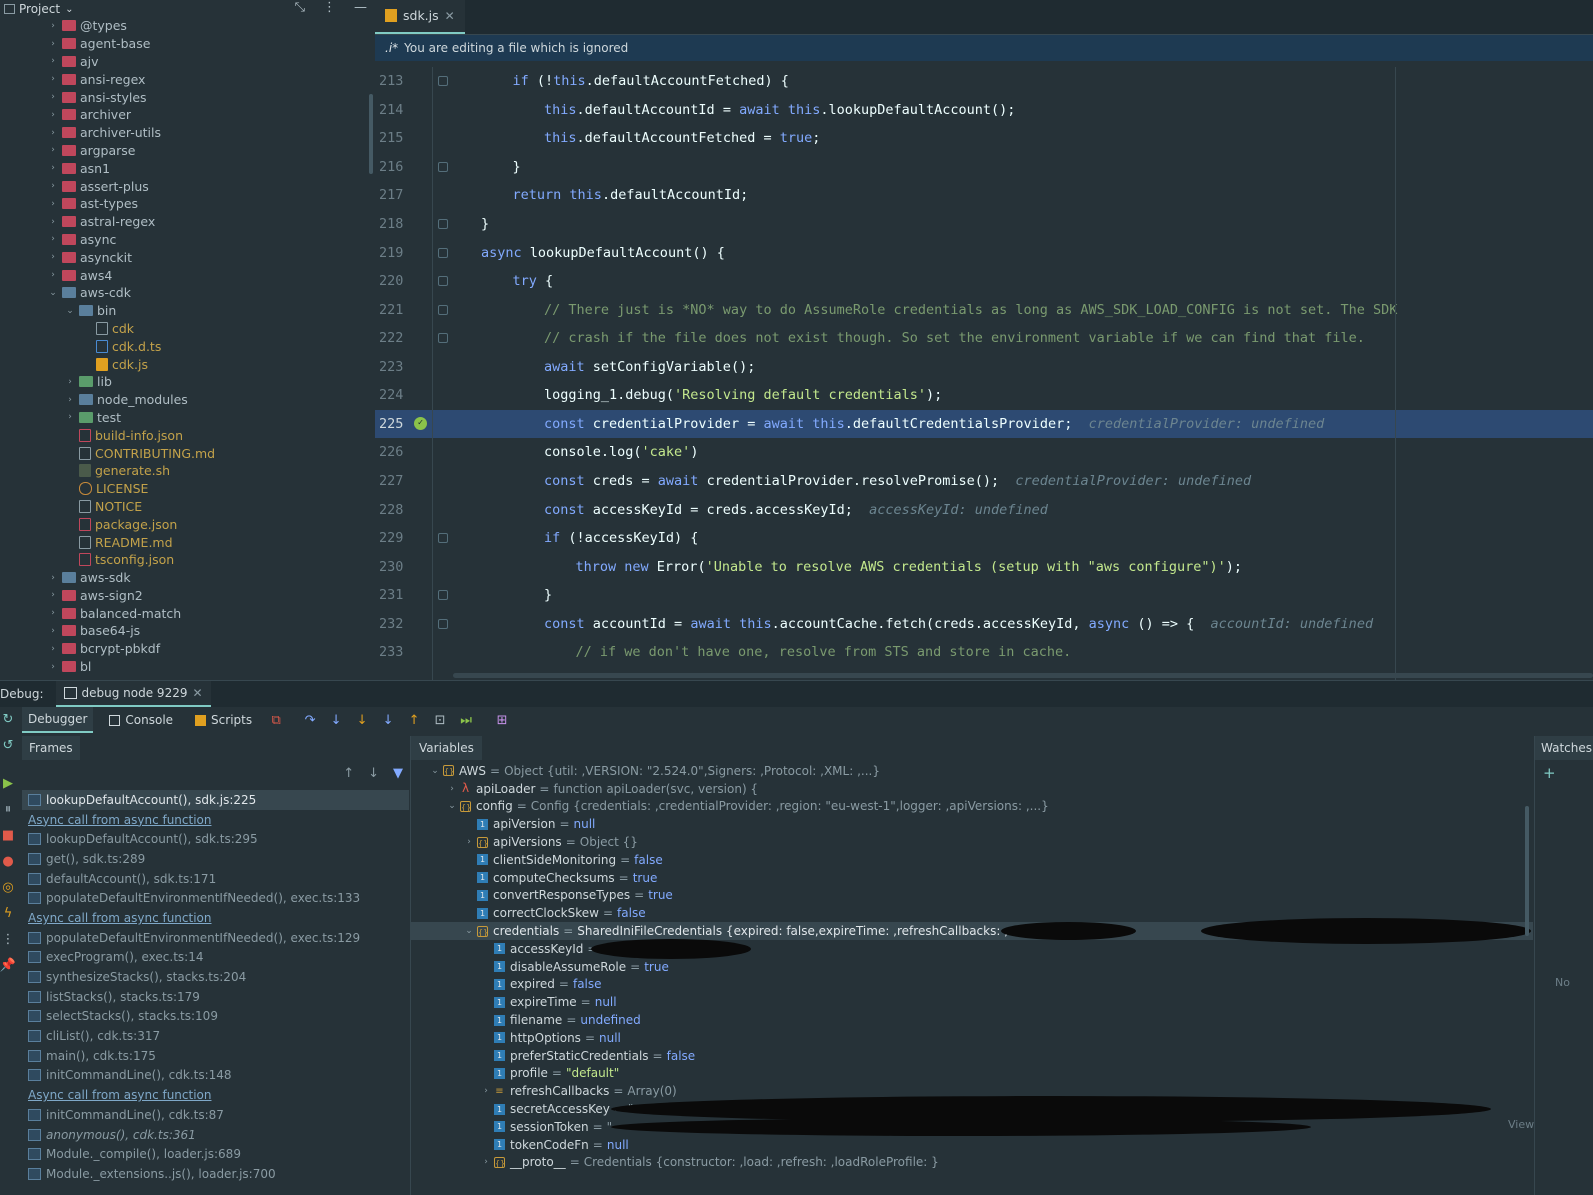 This screenshot has height=1195, width=1593. Describe the element at coordinates (187, 329) in the screenshot. I see `tree-item: cdk` at that location.